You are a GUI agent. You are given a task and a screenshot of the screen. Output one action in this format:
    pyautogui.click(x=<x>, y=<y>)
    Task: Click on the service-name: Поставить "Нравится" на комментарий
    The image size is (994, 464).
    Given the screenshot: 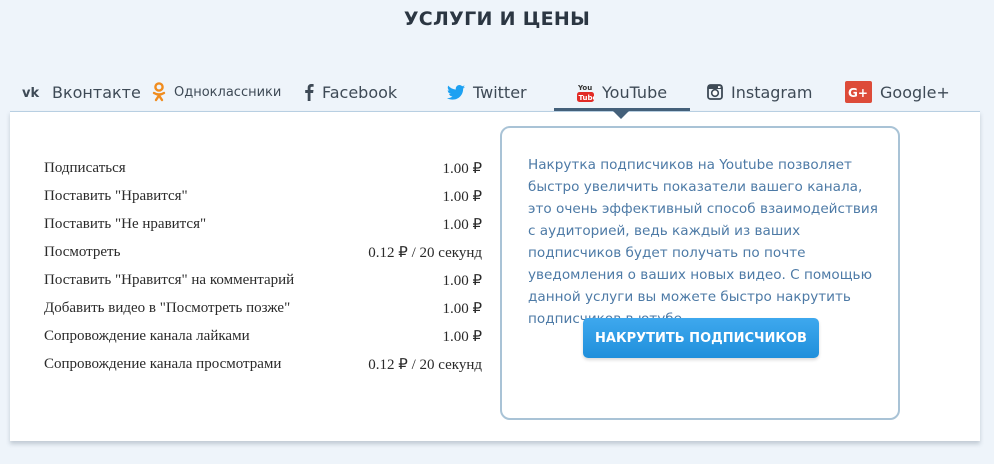 What is the action you would take?
    pyautogui.click(x=169, y=279)
    